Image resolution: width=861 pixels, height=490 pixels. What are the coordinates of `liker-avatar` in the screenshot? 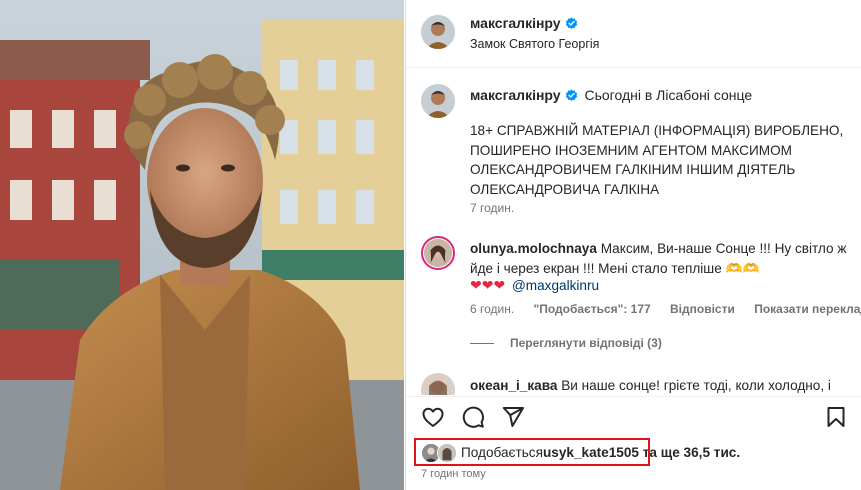 It's located at (447, 453).